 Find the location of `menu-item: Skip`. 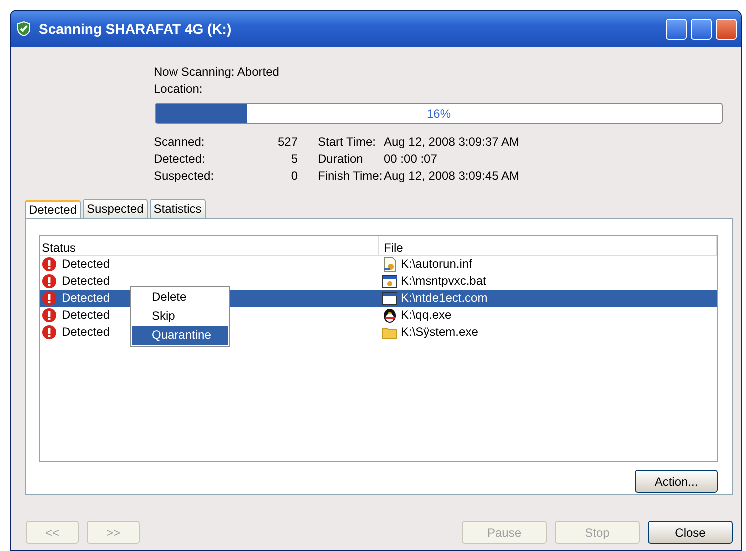

menu-item: Skip is located at coordinates (180, 316).